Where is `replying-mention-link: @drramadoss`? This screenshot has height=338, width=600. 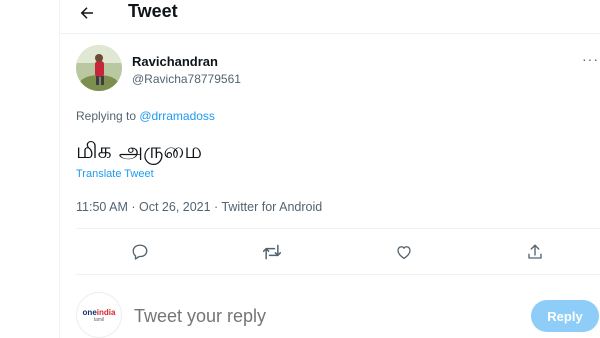
replying-mention-link: @drramadoss is located at coordinates (177, 116).